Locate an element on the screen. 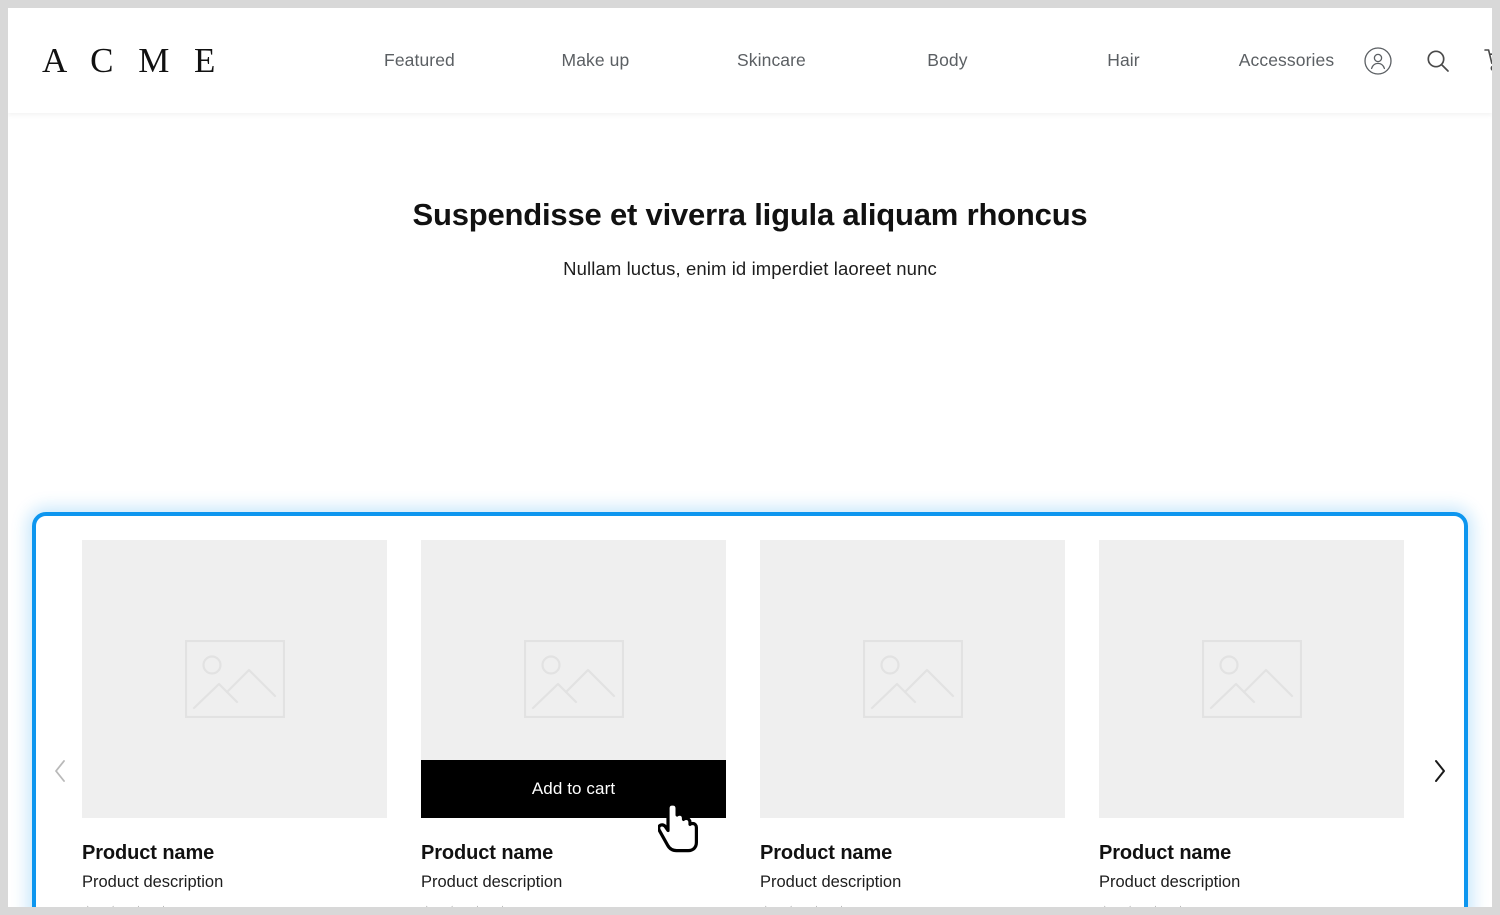 The width and height of the screenshot is (1500, 915). nav-item-hair: Hair is located at coordinates (1123, 60).